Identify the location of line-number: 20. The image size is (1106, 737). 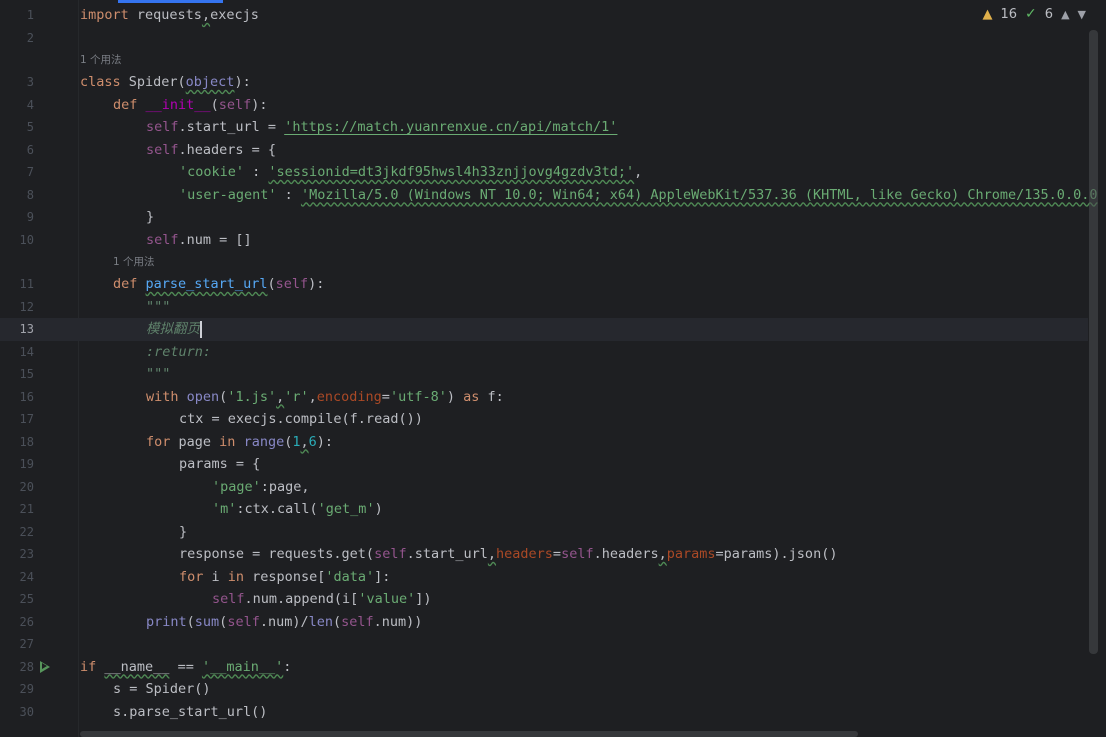
(26, 486).